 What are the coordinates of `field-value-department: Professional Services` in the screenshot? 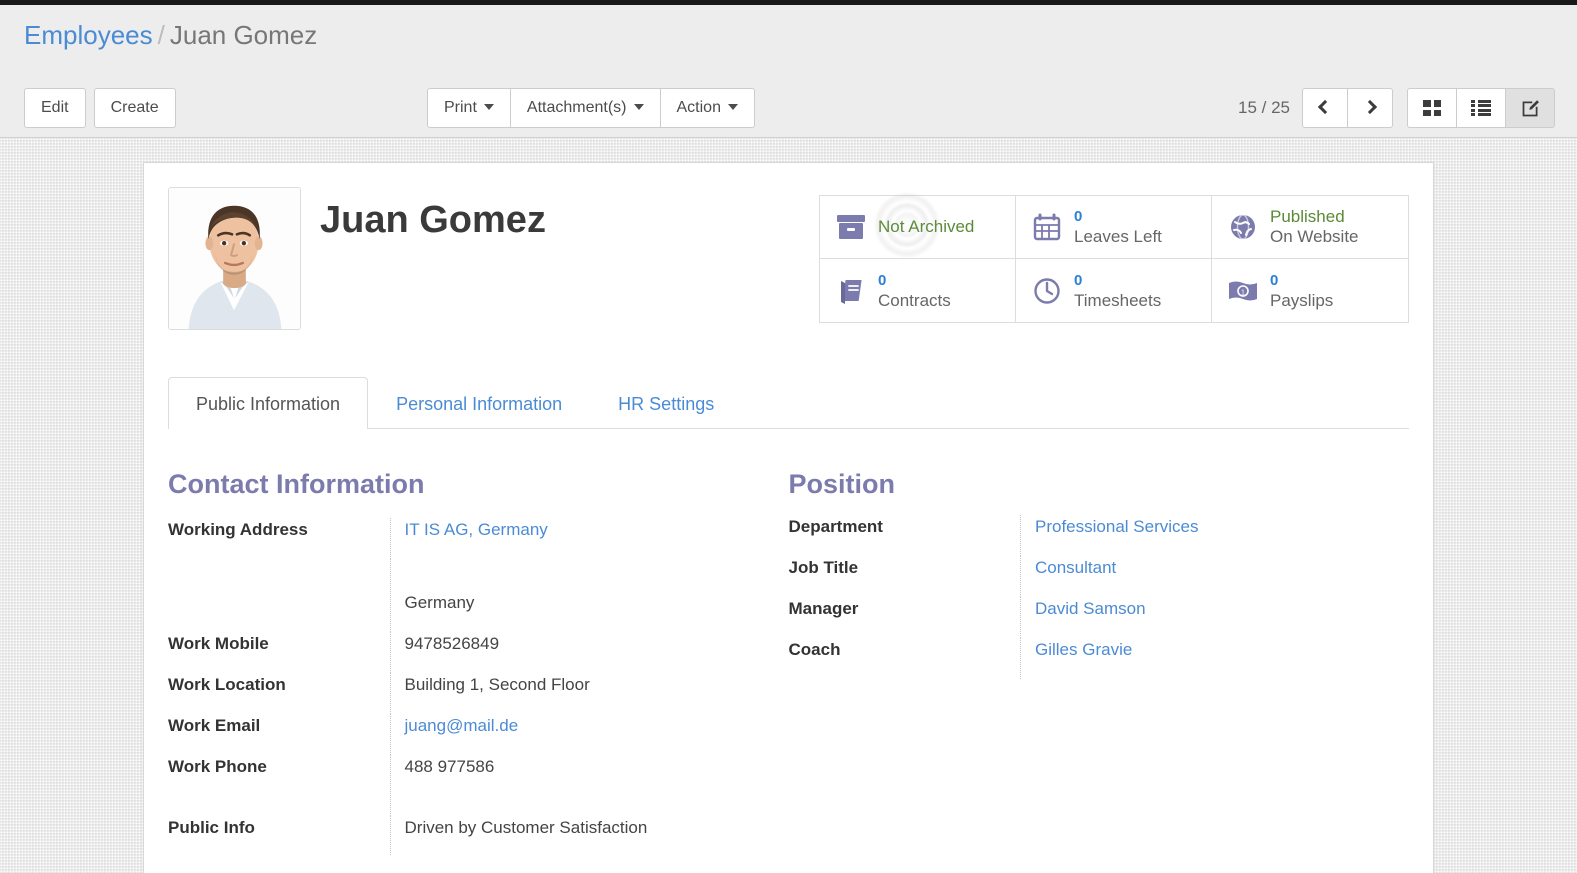 It's located at (1199, 535).